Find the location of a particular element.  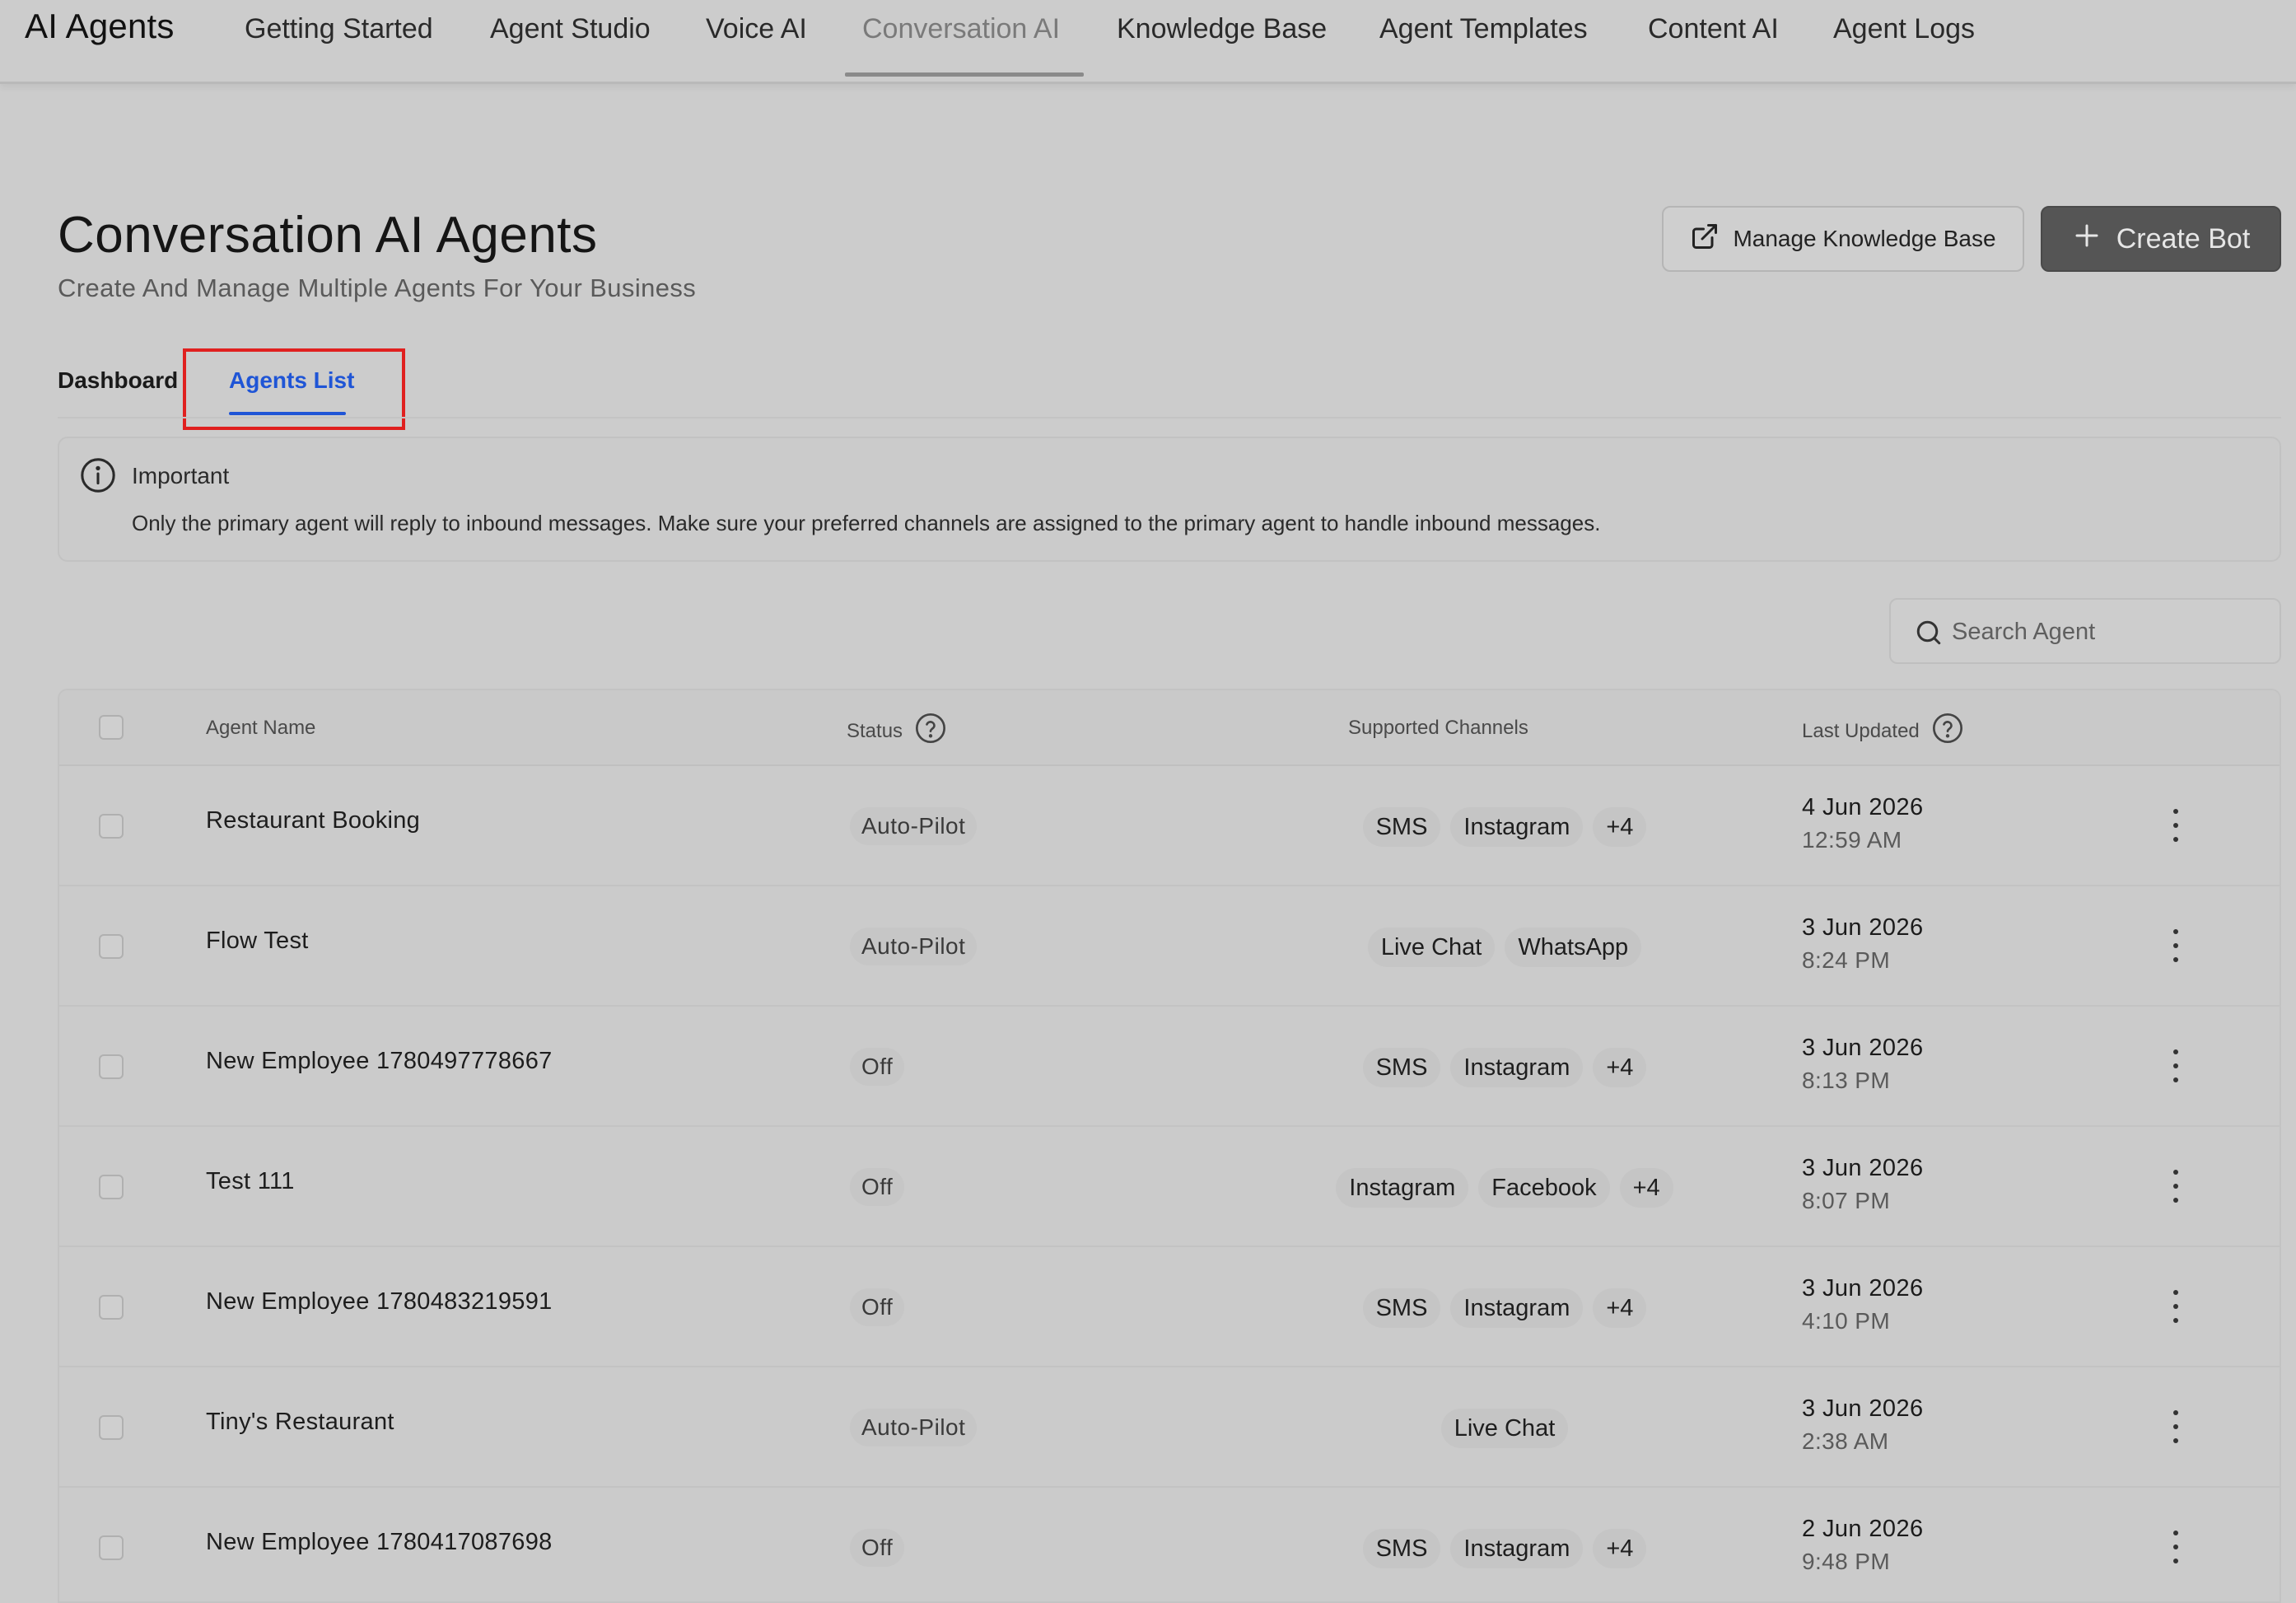

agent-name: Test 111 is located at coordinates (250, 1181).